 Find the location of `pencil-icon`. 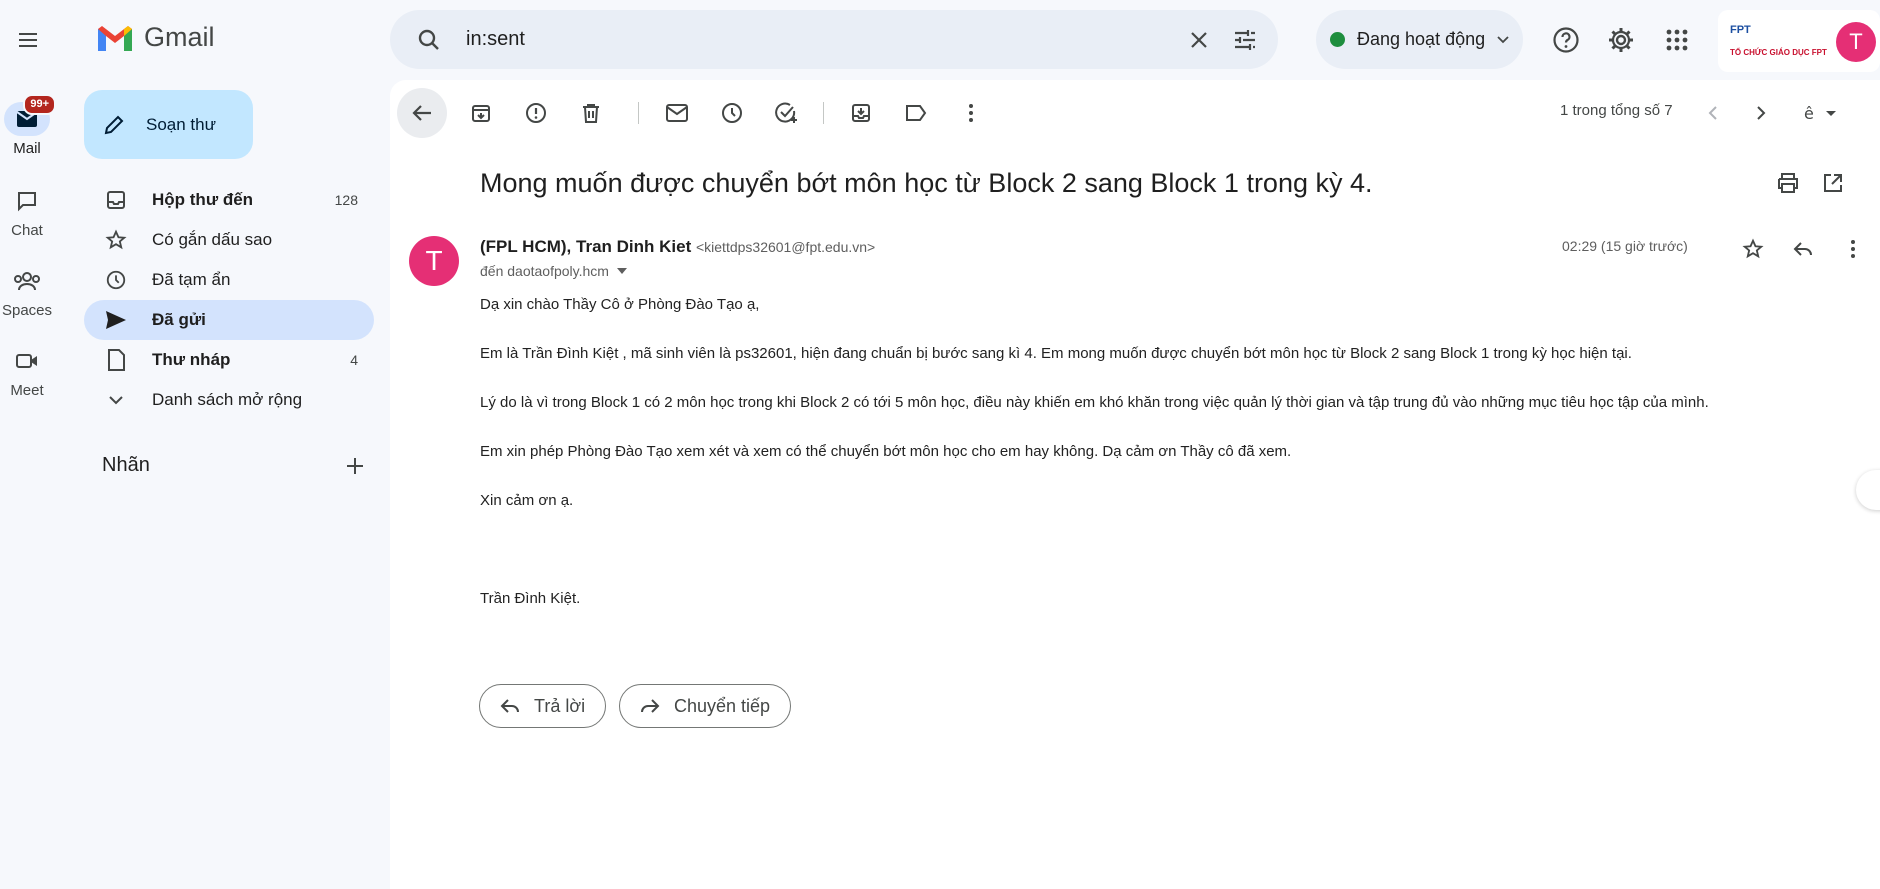

pencil-icon is located at coordinates (114, 124).